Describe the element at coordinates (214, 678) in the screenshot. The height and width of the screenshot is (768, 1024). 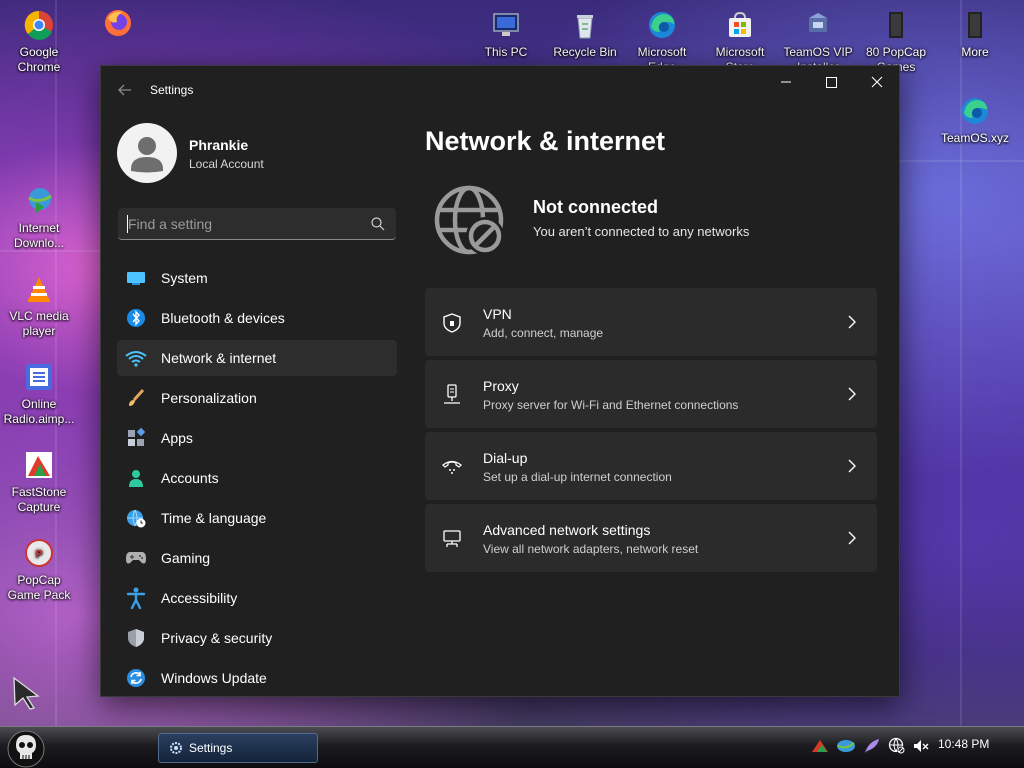
I see `nav-item-label: Windows Update` at that location.